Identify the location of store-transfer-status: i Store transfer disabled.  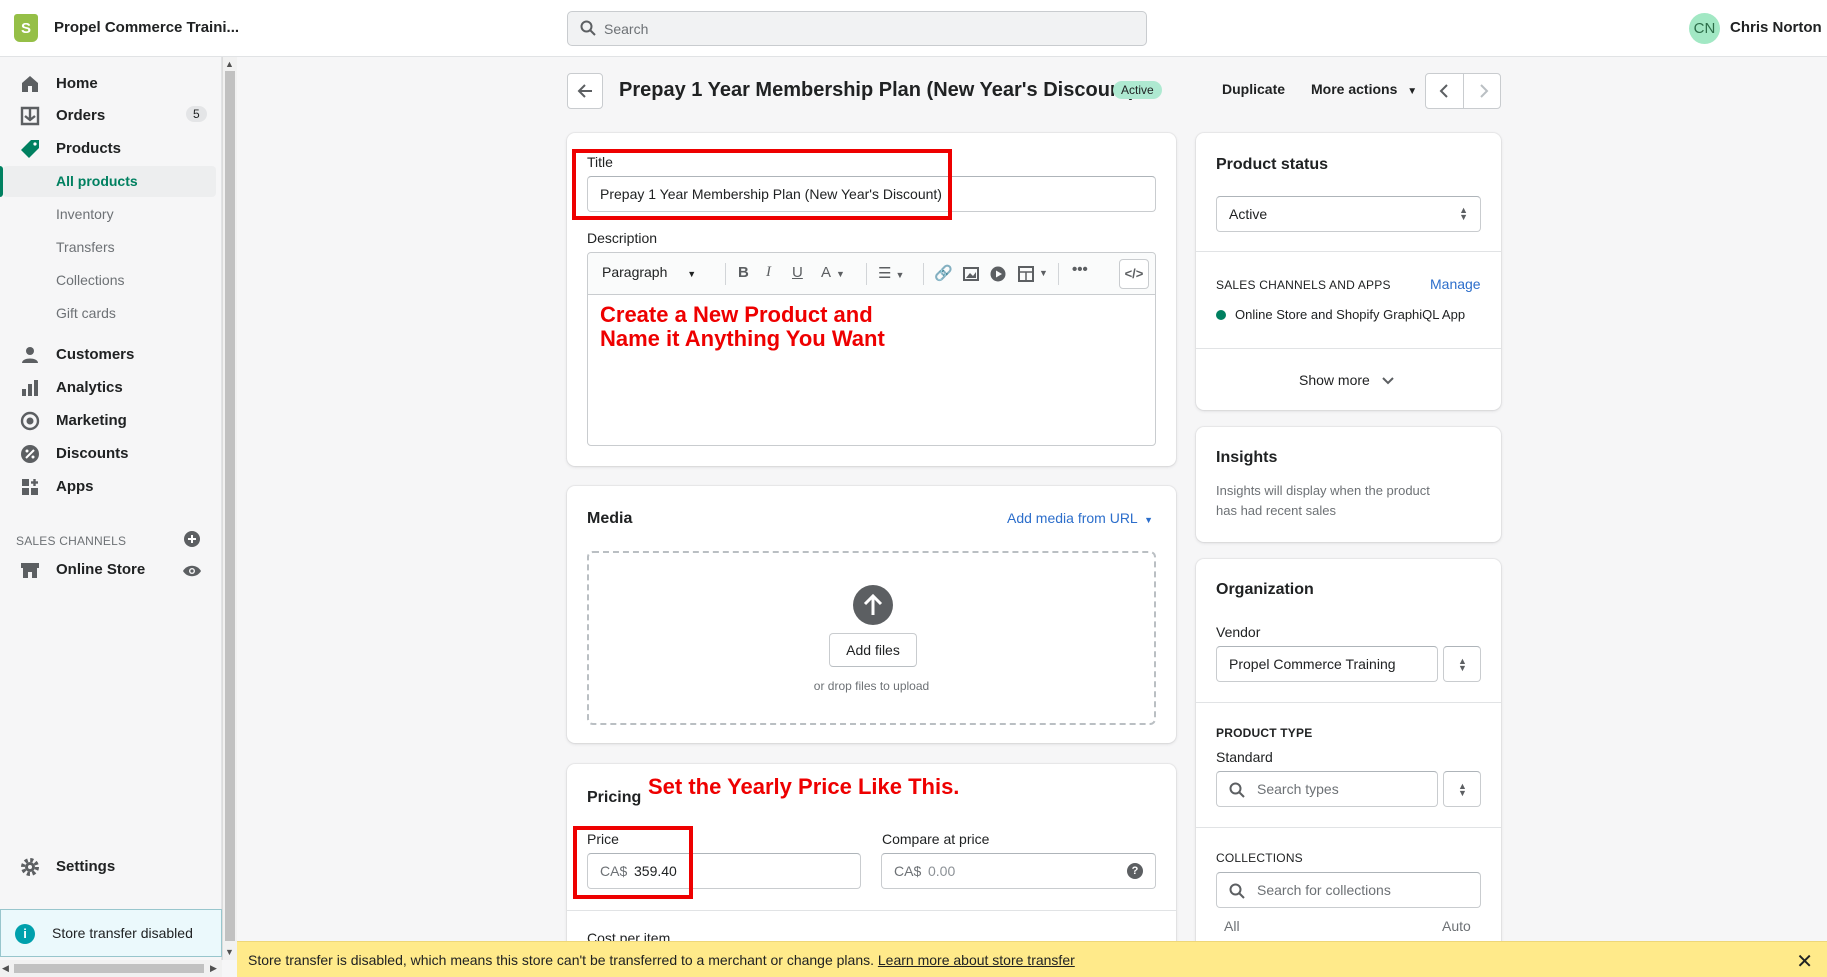
(111, 933).